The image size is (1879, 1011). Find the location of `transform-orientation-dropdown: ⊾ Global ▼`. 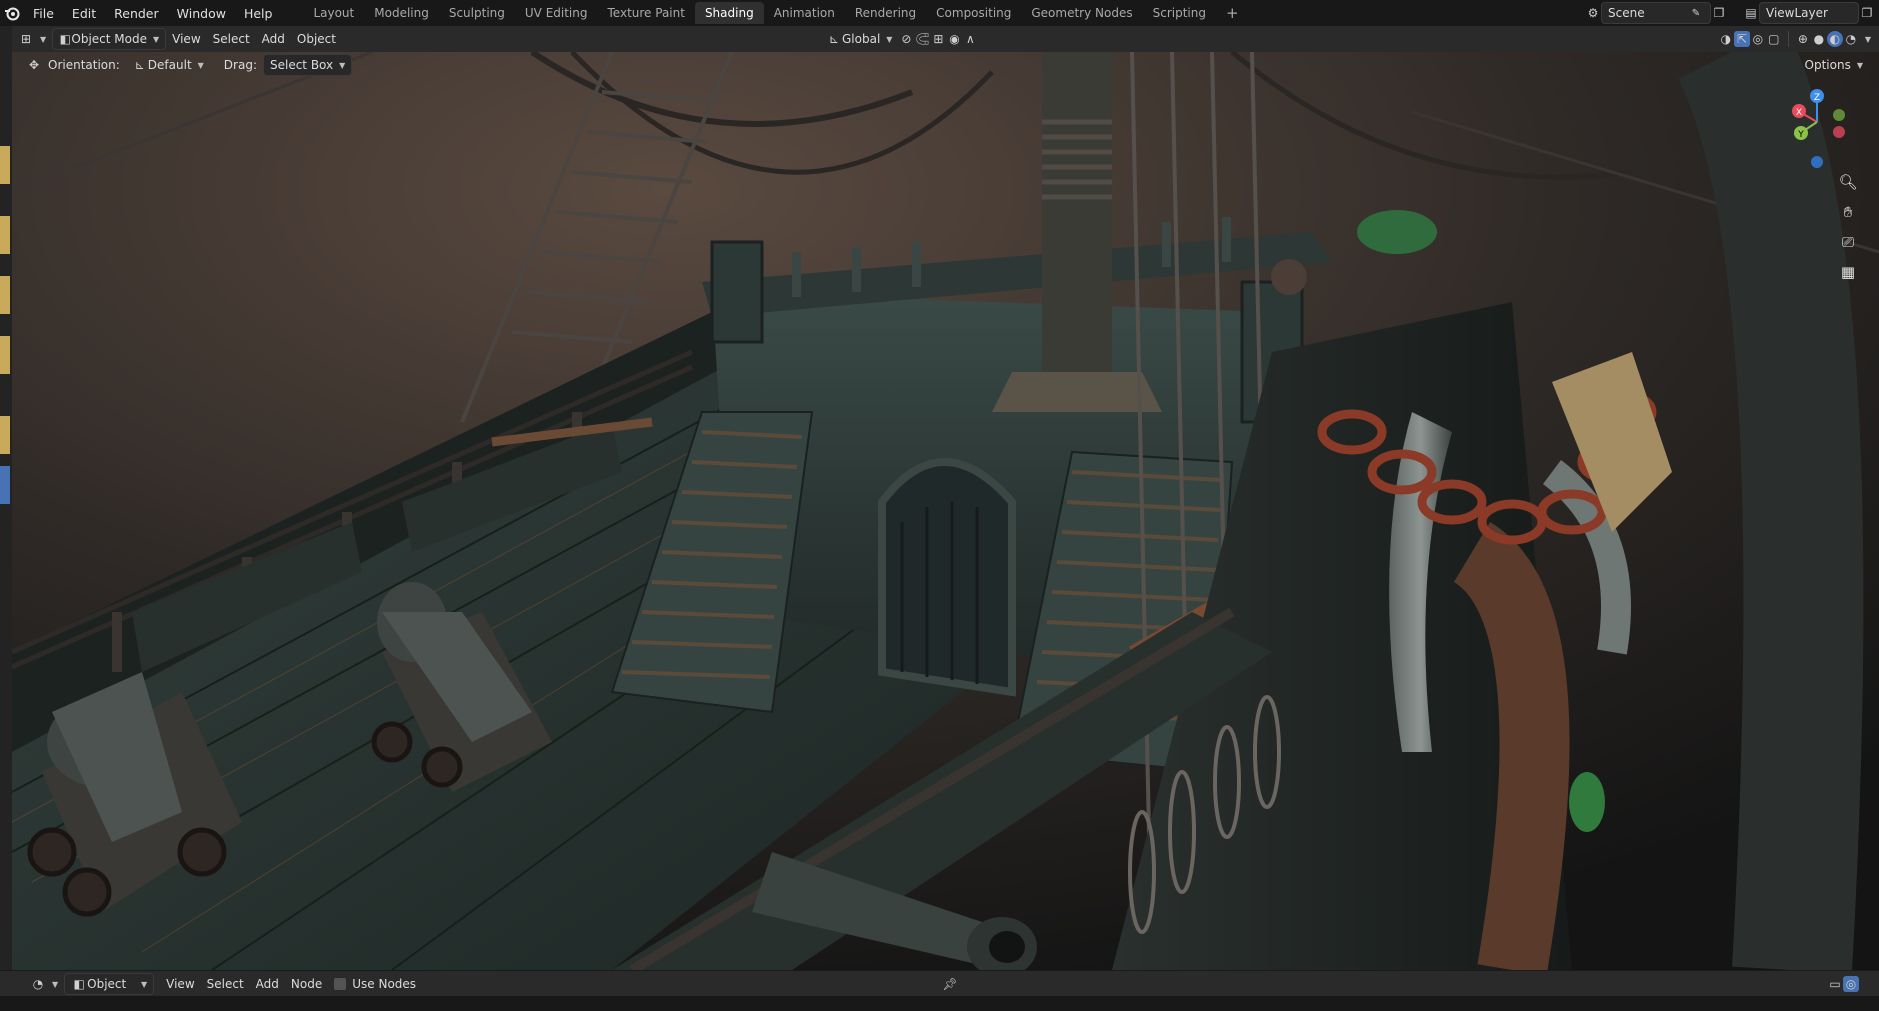

transform-orientation-dropdown: ⊾ Global ▼ is located at coordinates (859, 39).